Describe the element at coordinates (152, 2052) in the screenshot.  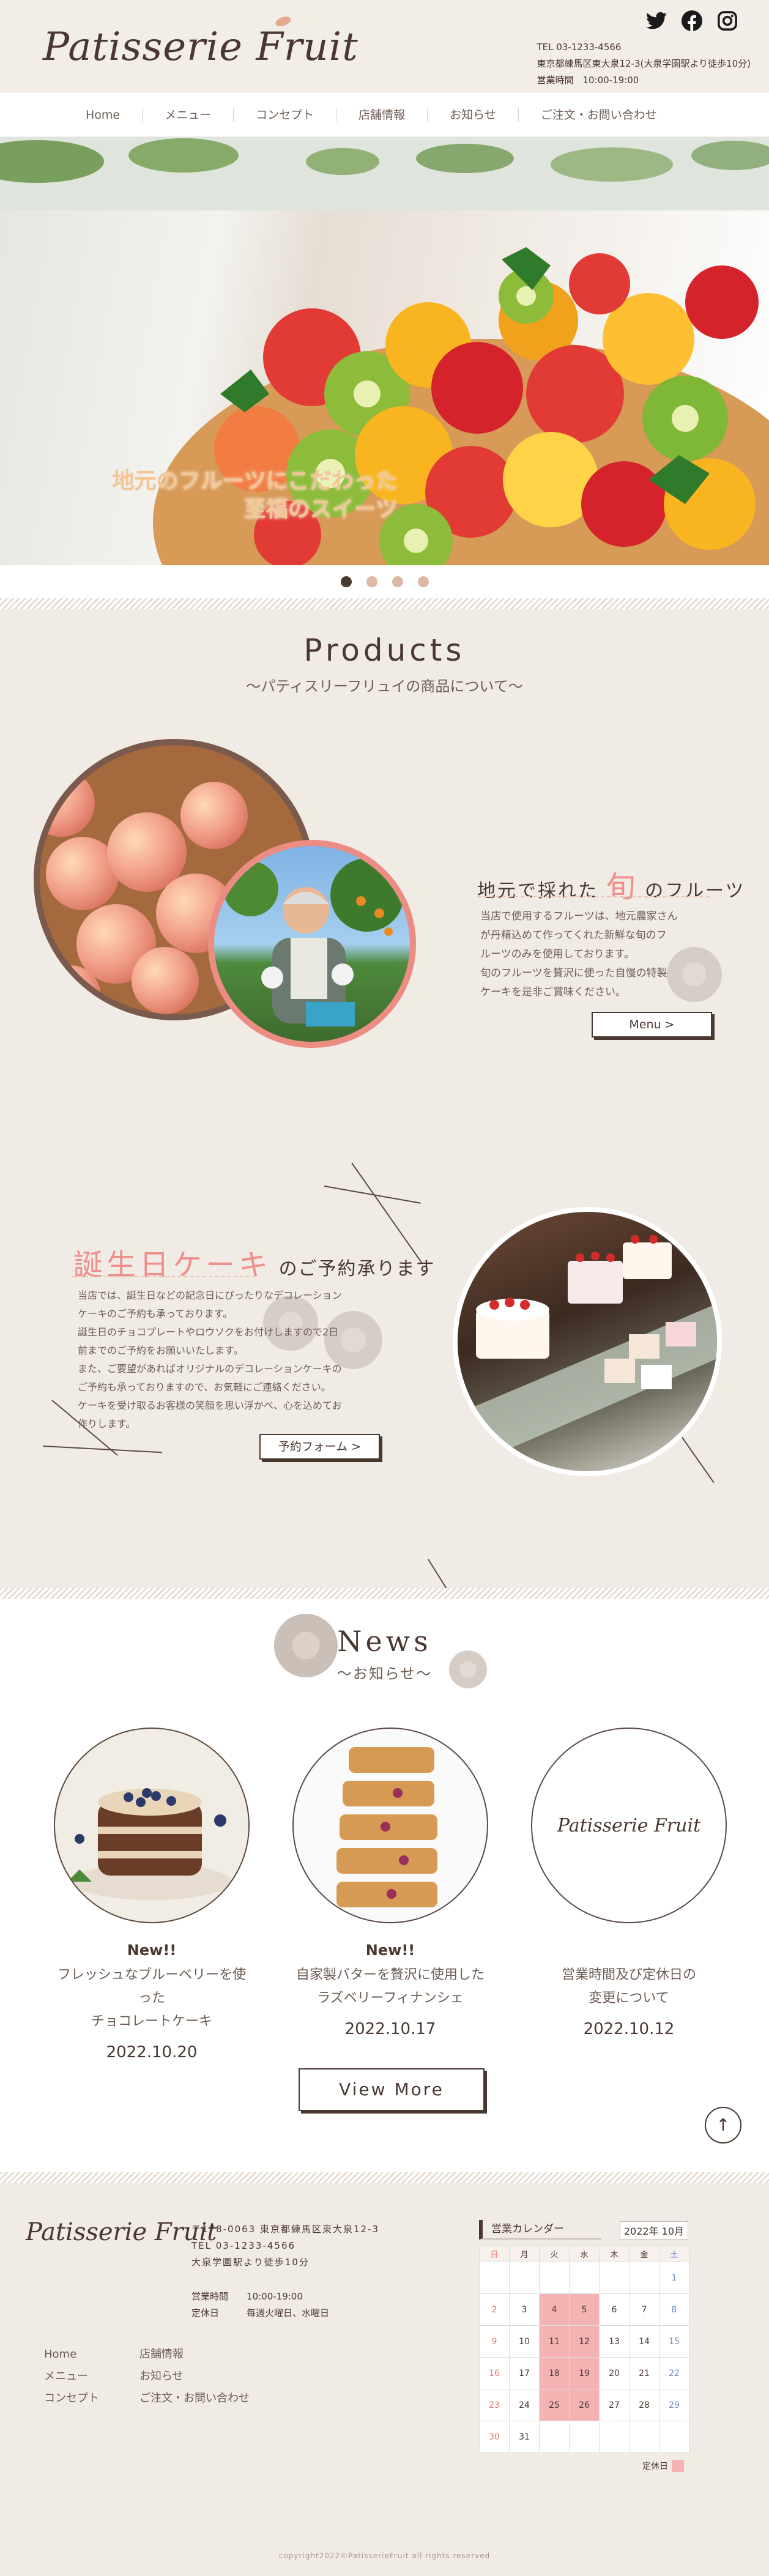
I see `news-date: 2022.10.20` at that location.